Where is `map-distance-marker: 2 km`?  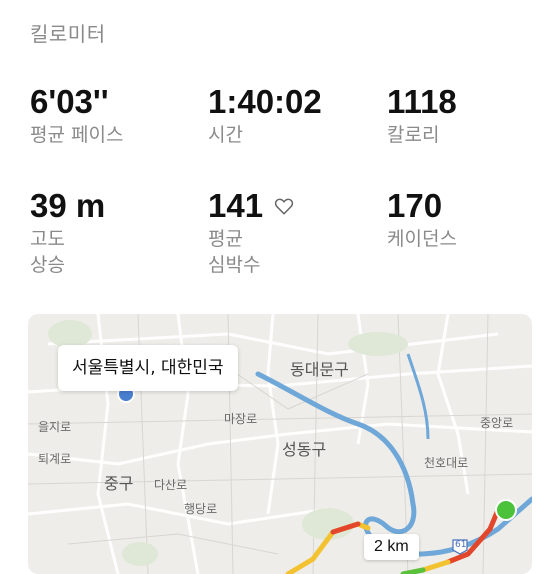 map-distance-marker: 2 km is located at coordinates (391, 547).